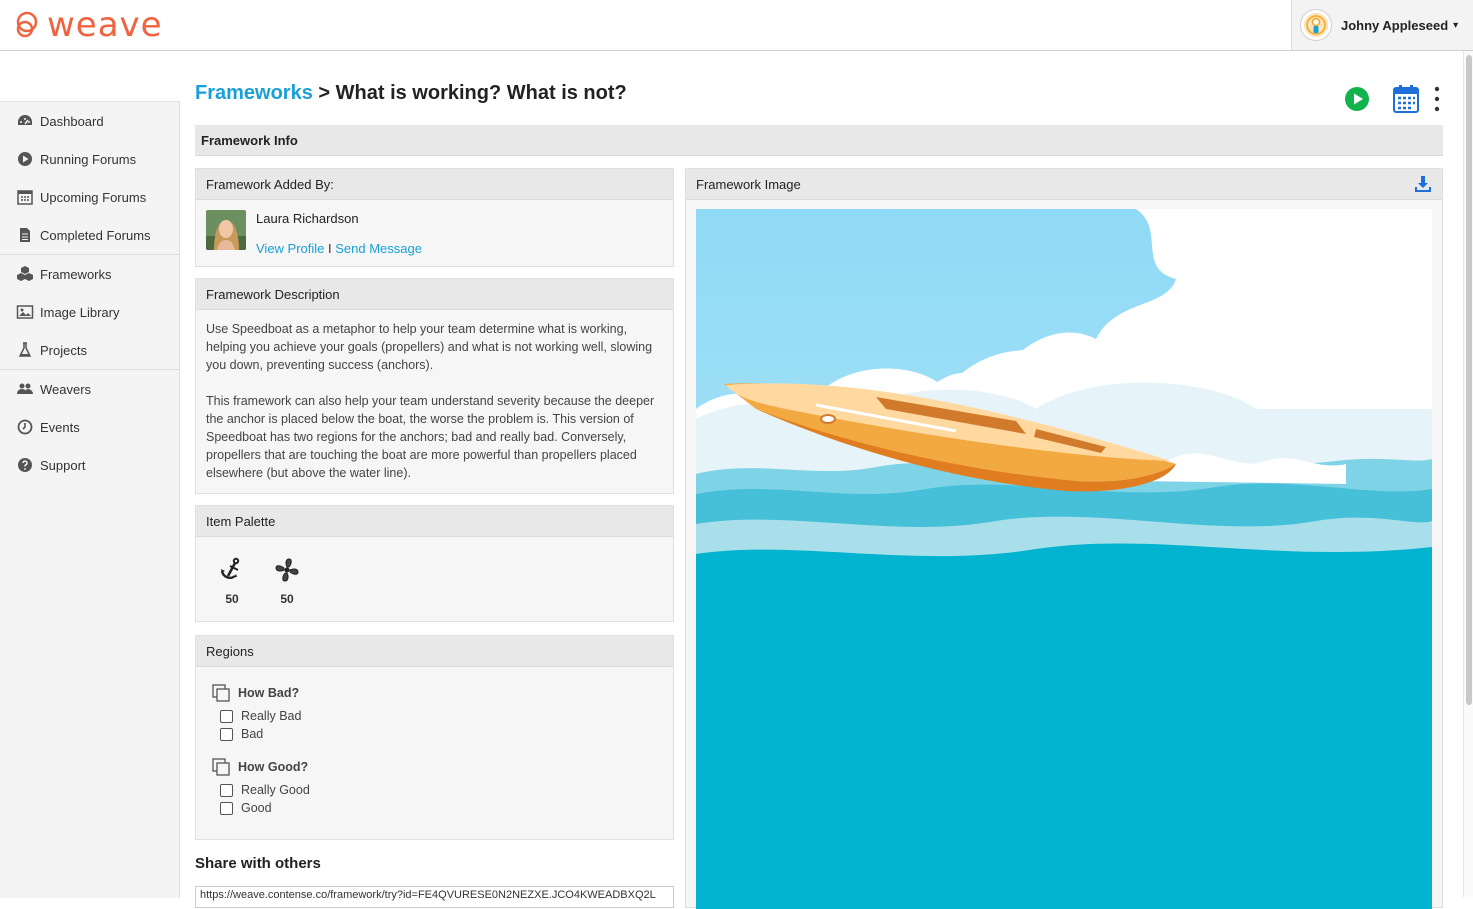  I want to click on author-links: View Profile I Send Message, so click(339, 248).